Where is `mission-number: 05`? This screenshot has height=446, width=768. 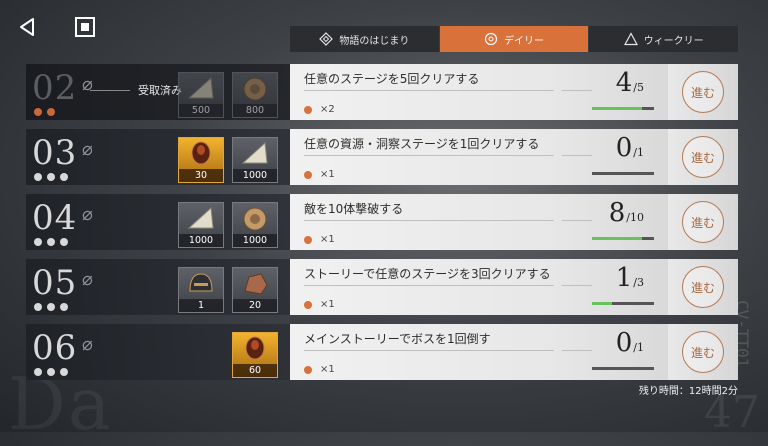 mission-number: 05 is located at coordinates (55, 283).